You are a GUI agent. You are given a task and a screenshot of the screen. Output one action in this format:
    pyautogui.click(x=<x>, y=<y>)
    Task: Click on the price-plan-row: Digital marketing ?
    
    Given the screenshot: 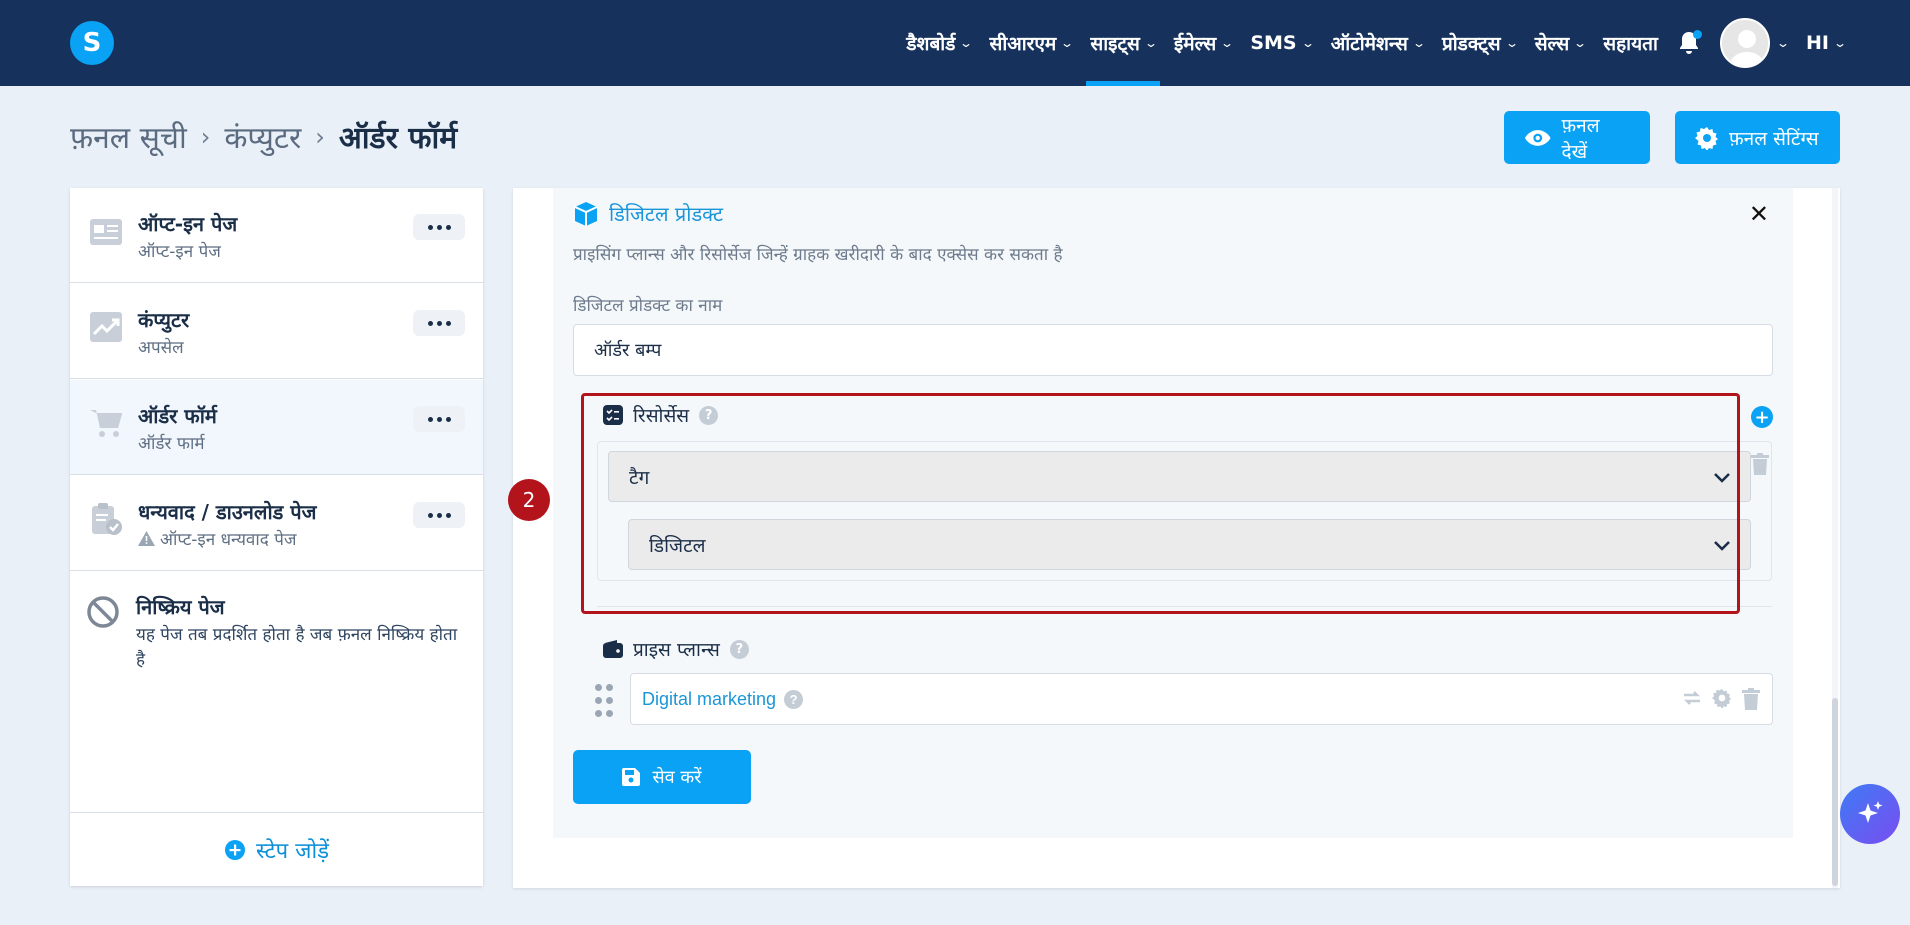 What is the action you would take?
    pyautogui.click(x=1201, y=699)
    